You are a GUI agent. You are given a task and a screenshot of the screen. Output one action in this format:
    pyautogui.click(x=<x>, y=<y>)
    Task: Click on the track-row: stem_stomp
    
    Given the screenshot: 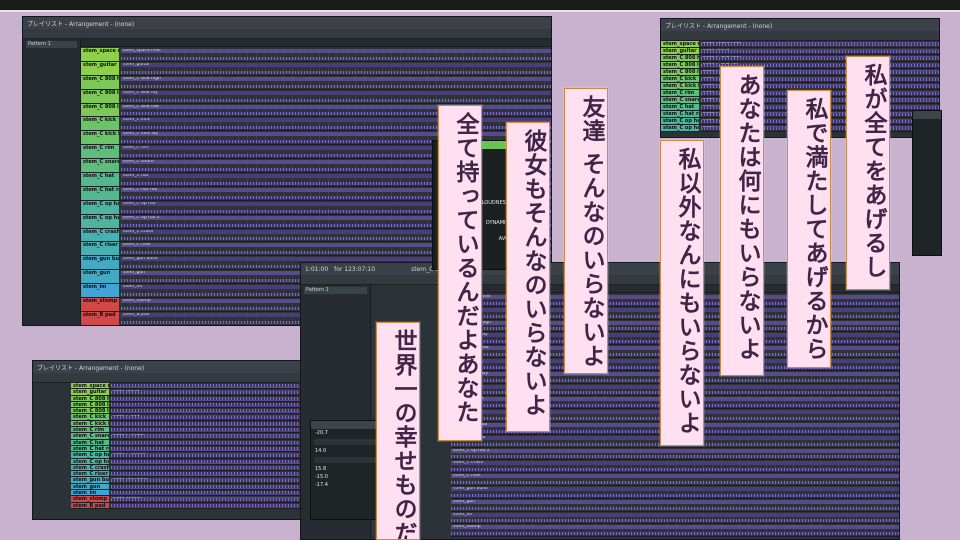 What is the action you would take?
    pyautogui.click(x=675, y=531)
    